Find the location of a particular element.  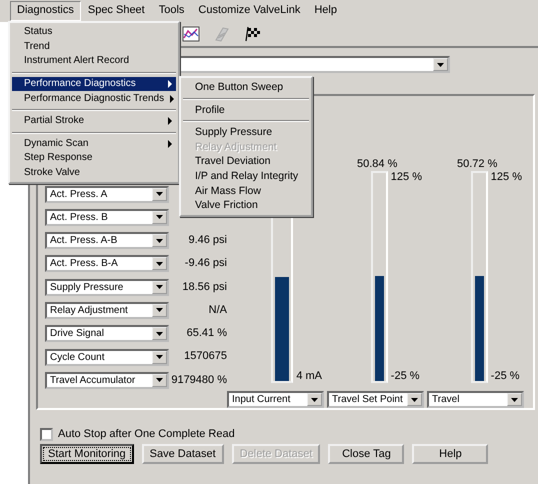

parameter-dropdown: Act. Press. A is located at coordinates (107, 194).